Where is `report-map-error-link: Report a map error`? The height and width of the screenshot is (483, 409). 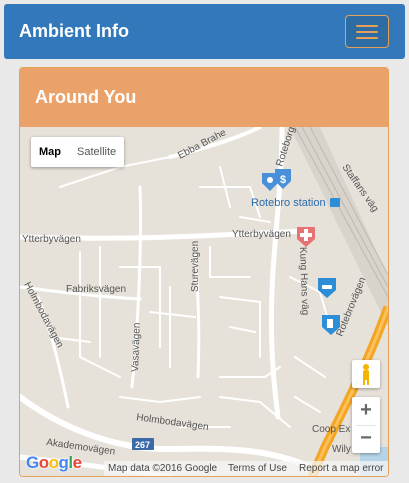 report-map-error-link: Report a map error is located at coordinates (341, 468).